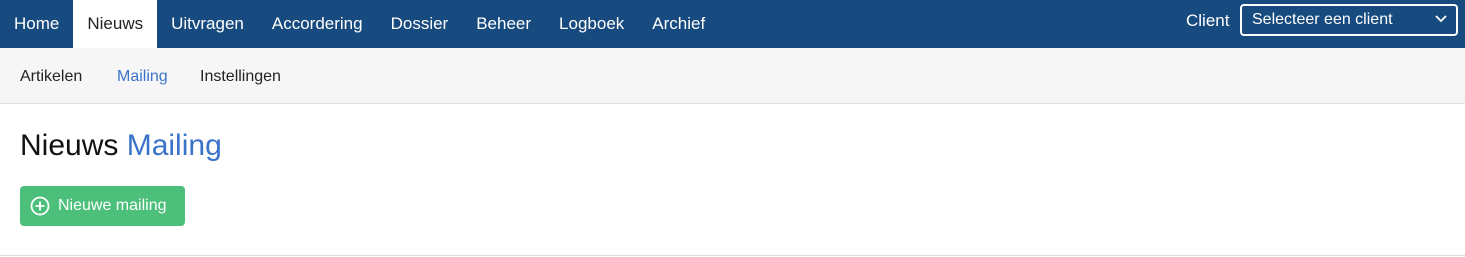 Image resolution: width=1465 pixels, height=257 pixels. Describe the element at coordinates (591, 24) in the screenshot. I see `tab-logboek: Logboek` at that location.